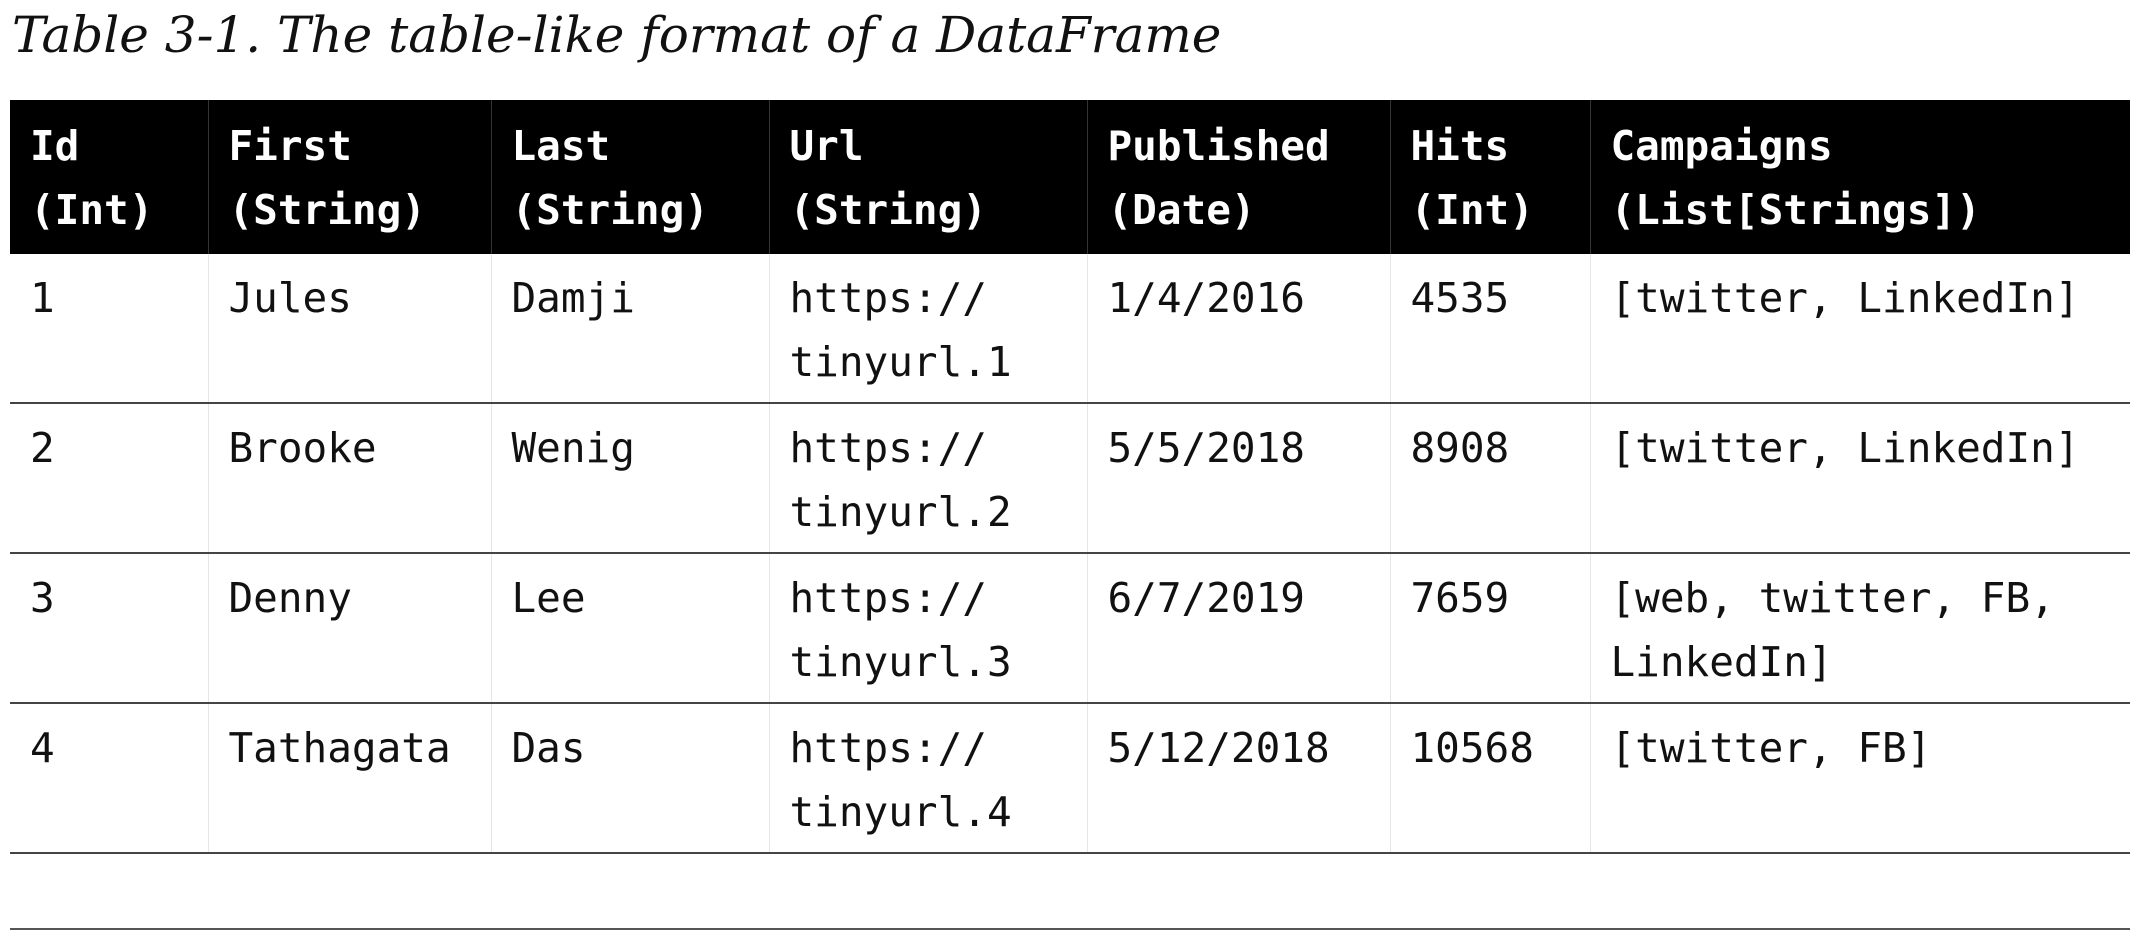 Image resolution: width=2140 pixels, height=940 pixels. What do you see at coordinates (629, 628) in the screenshot?
I see `cell-last: Lee` at bounding box center [629, 628].